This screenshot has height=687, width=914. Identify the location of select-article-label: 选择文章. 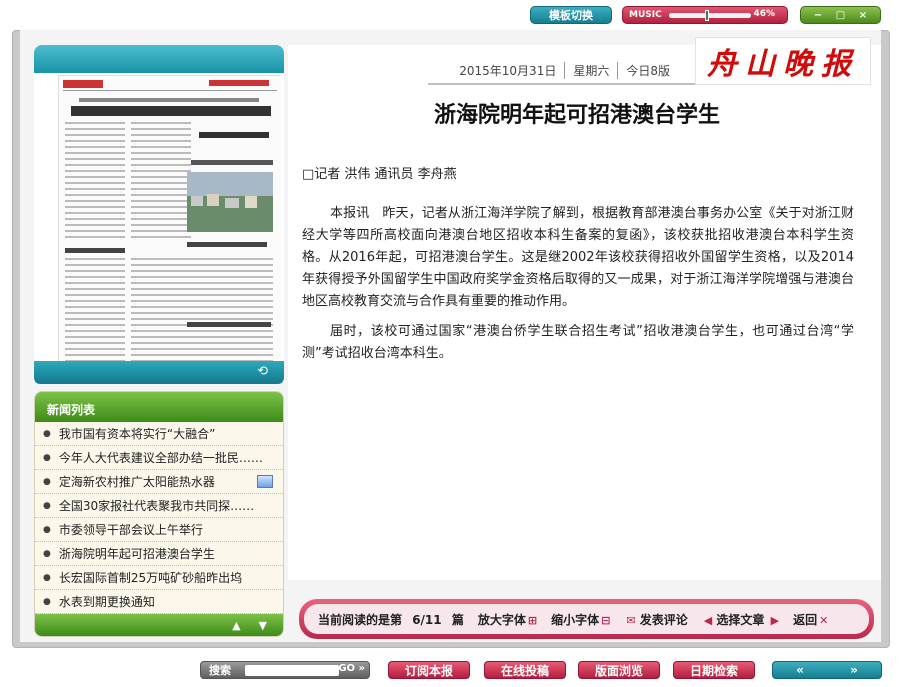
(740, 619).